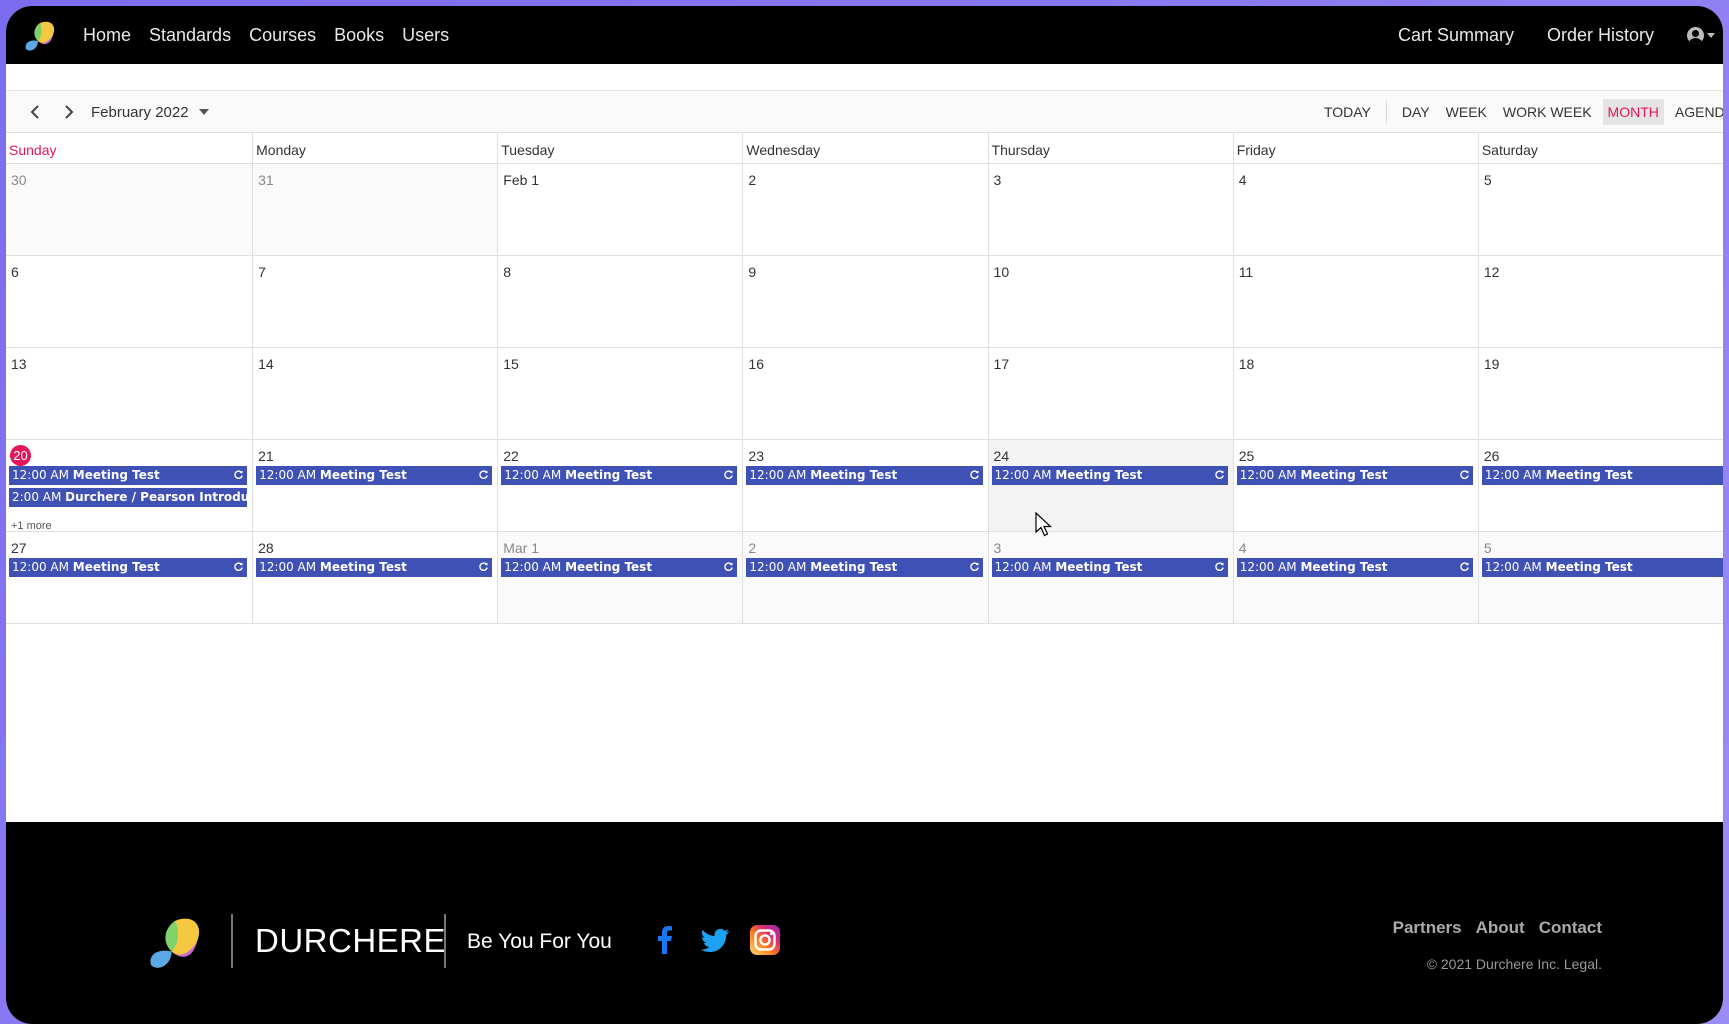 This screenshot has width=1729, height=1024. Describe the element at coordinates (359, 35) in the screenshot. I see `nav-books: Books` at that location.